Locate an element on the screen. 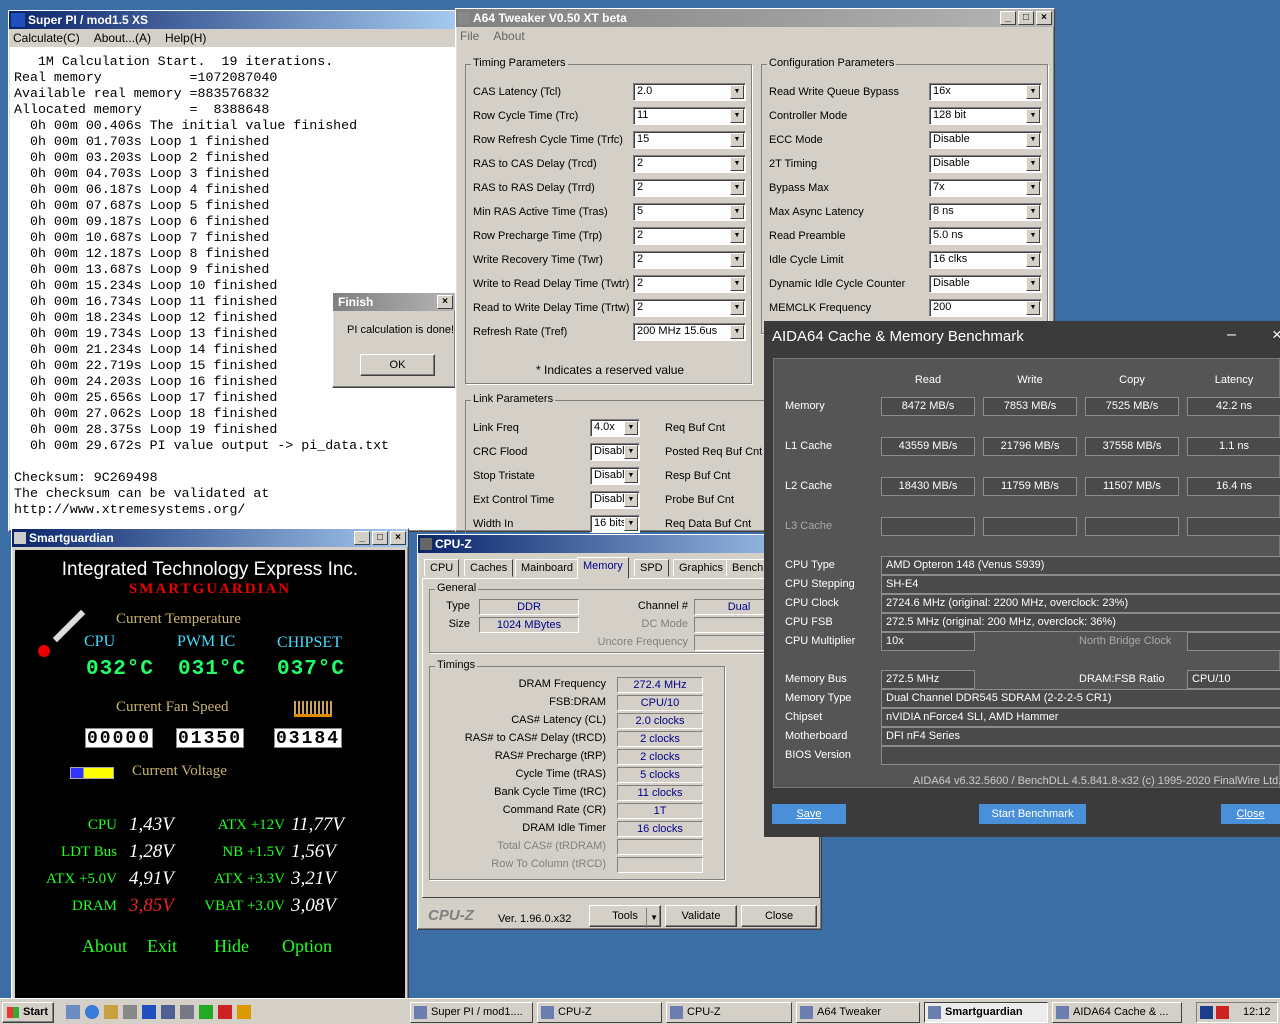 The image size is (1280, 1024). finish-titlebar: Finish × is located at coordinates (394, 302).